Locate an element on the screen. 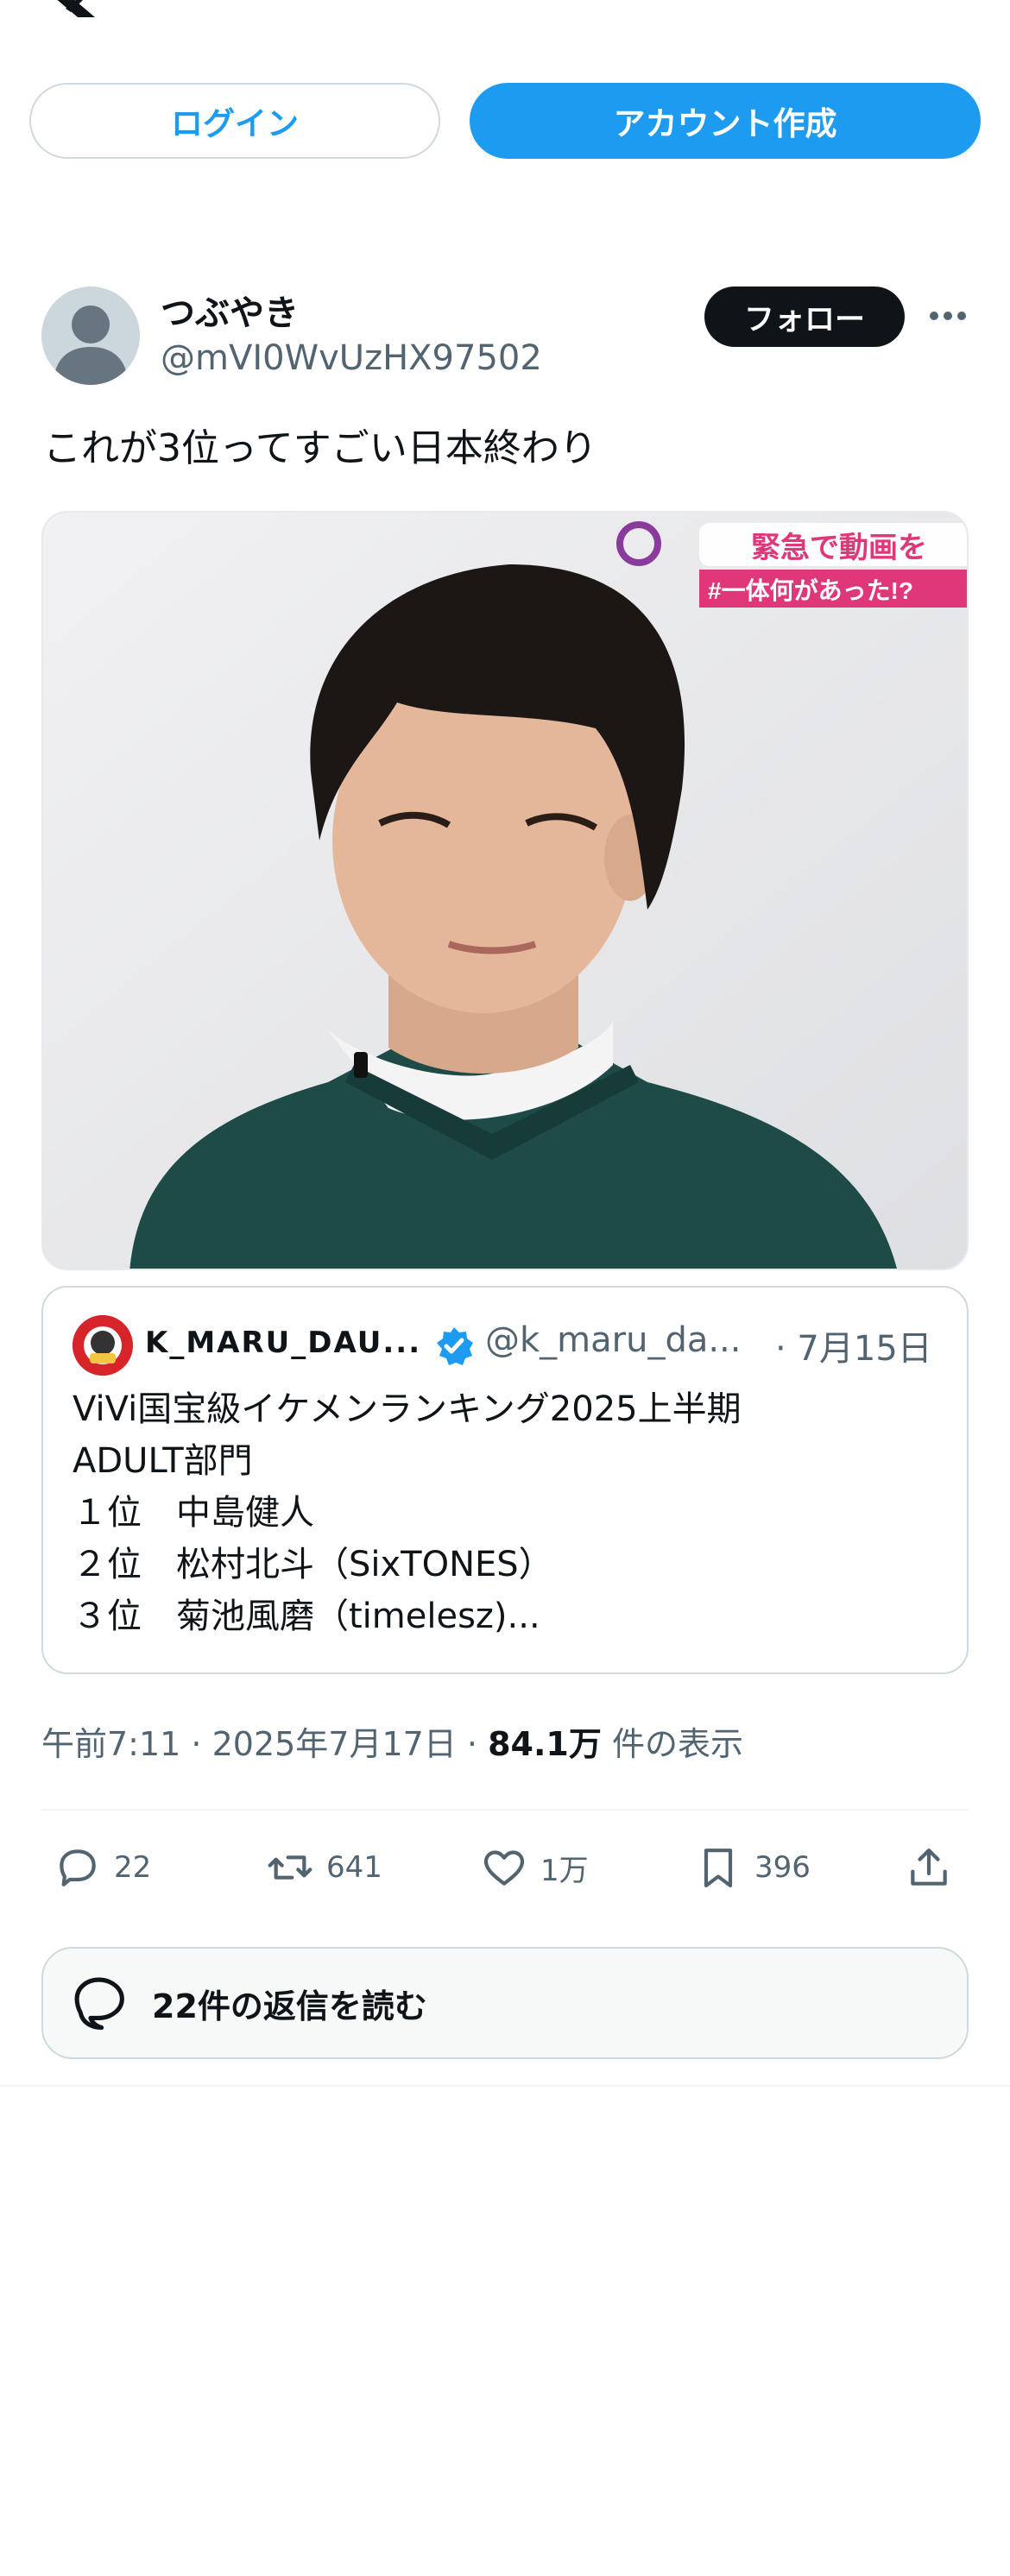  repost-count: 641 is located at coordinates (354, 1867).